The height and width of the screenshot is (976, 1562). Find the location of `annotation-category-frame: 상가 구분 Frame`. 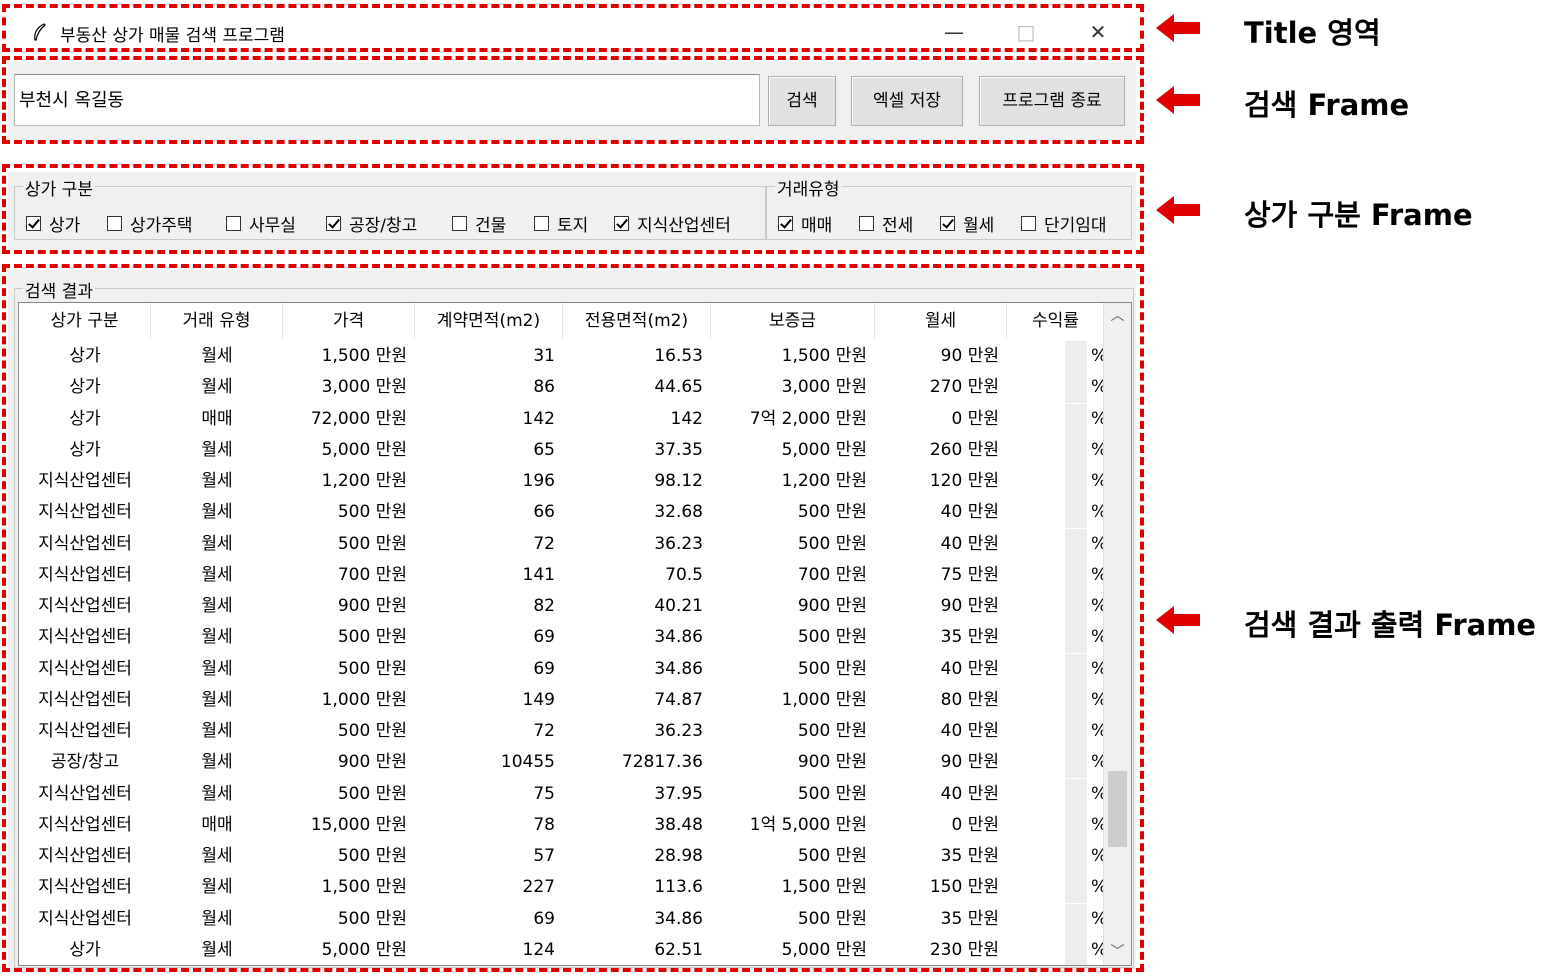

annotation-category-frame: 상가 구분 Frame is located at coordinates (1358, 215).